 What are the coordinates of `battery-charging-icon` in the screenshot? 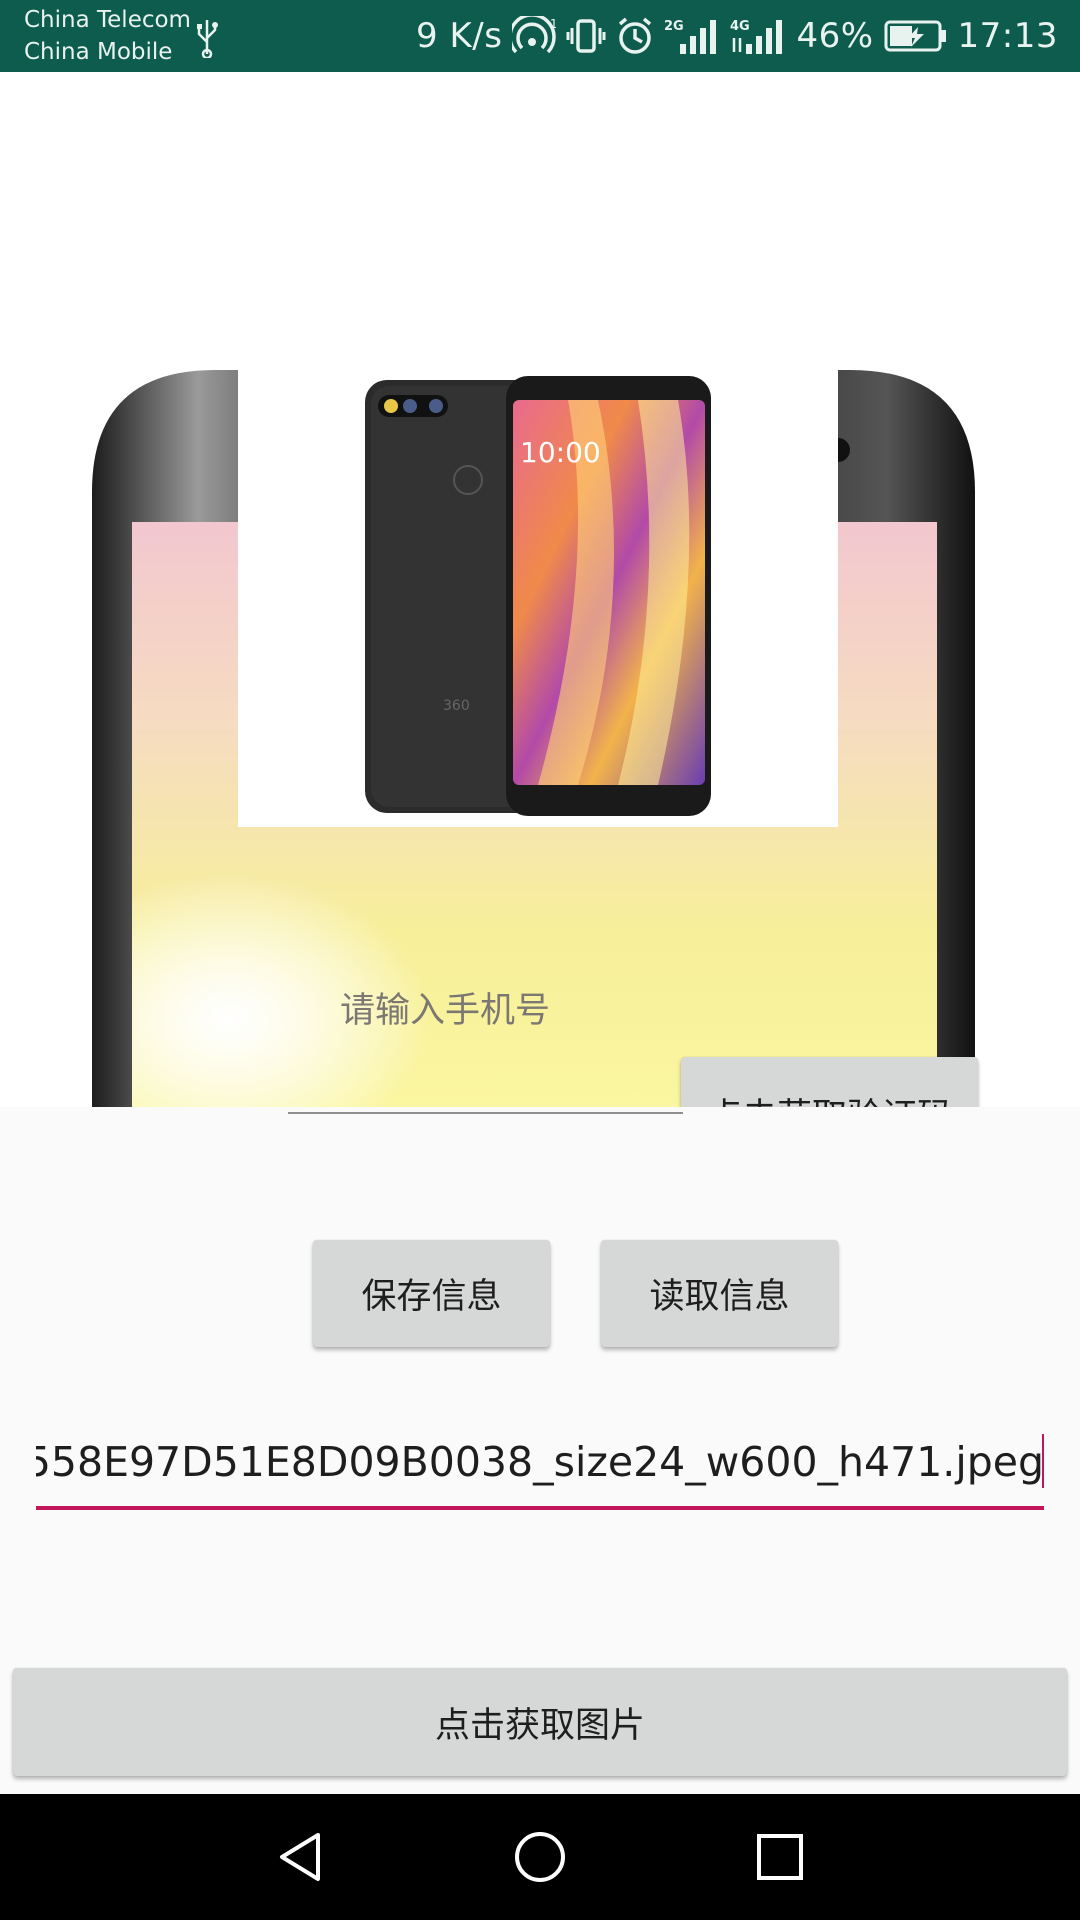 It's located at (915, 36).